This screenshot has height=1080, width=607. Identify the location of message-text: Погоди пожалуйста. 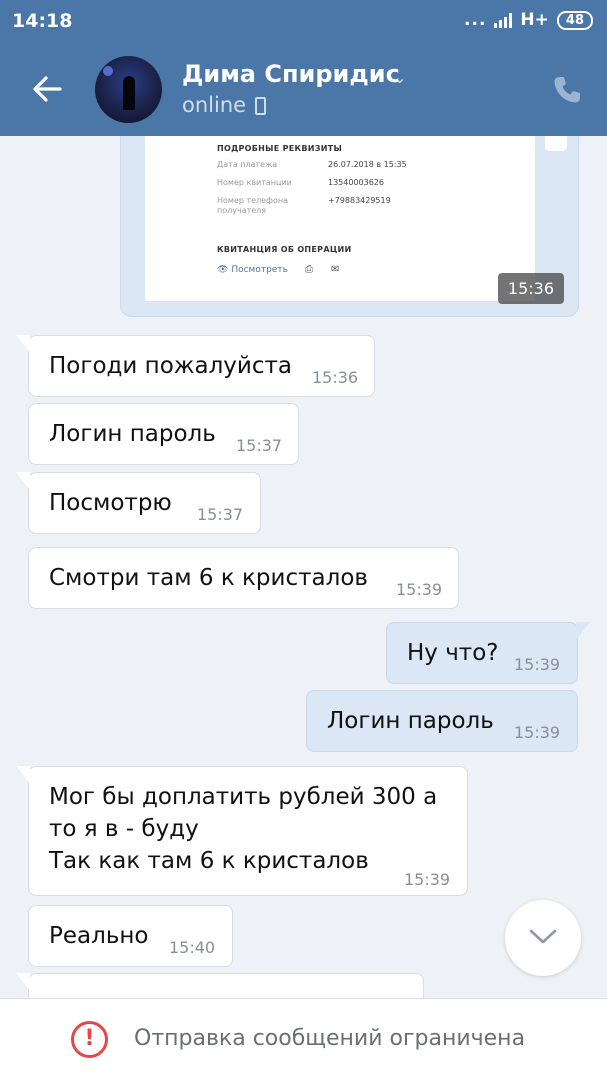
(171, 366).